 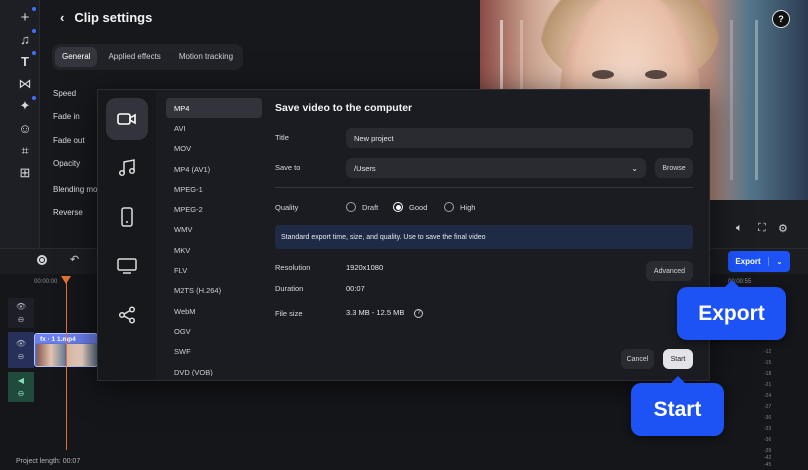 I want to click on track-header-video: 👁︎ ⊖, so click(x=21, y=350).